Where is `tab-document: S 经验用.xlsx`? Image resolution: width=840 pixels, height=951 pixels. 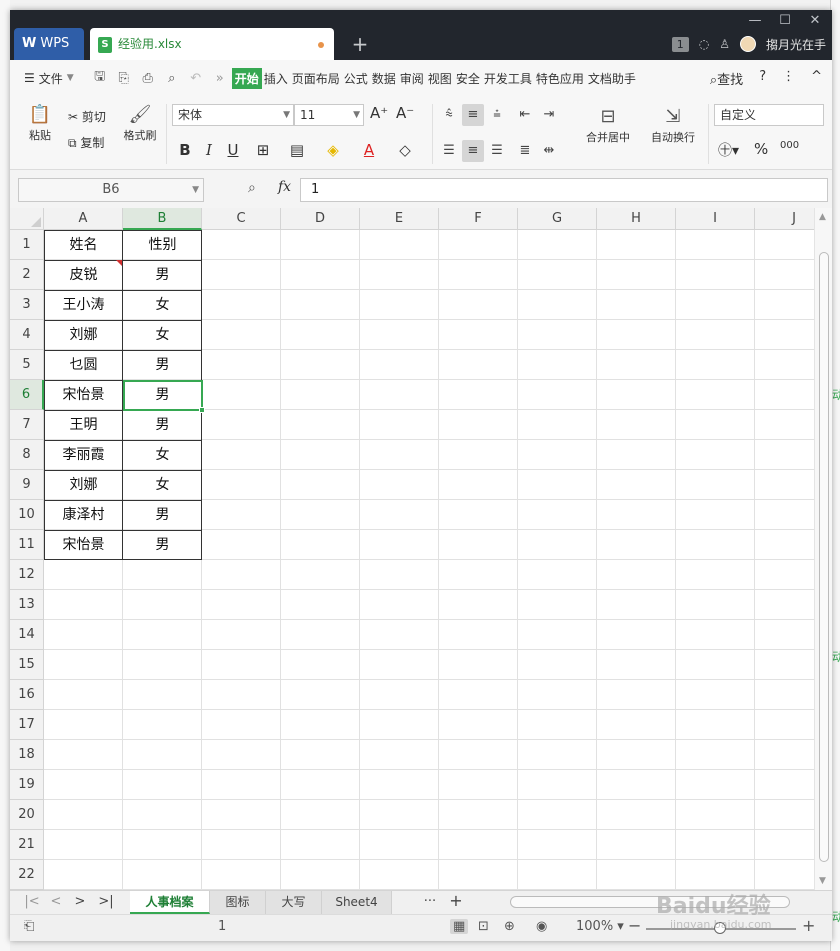 tab-document: S 经验用.xlsx is located at coordinates (212, 44).